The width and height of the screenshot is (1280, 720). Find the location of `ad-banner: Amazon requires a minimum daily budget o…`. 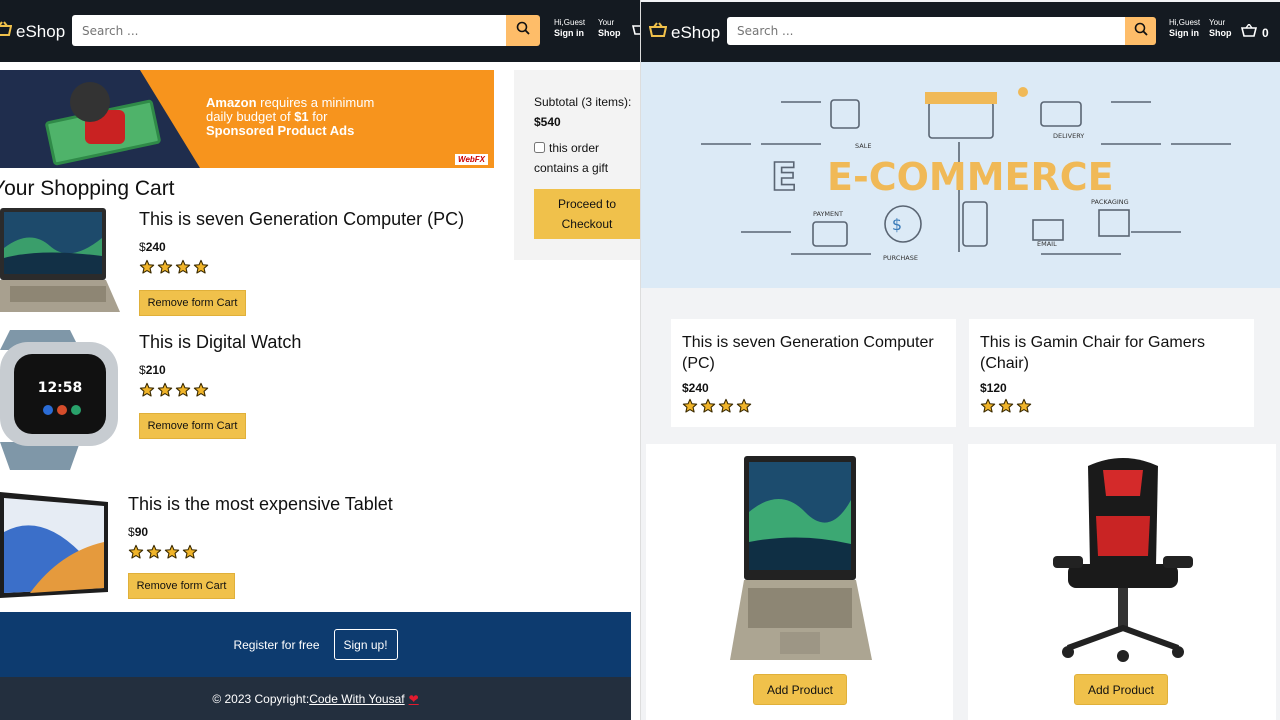

ad-banner: Amazon requires a minimum daily budget o… is located at coordinates (247, 119).